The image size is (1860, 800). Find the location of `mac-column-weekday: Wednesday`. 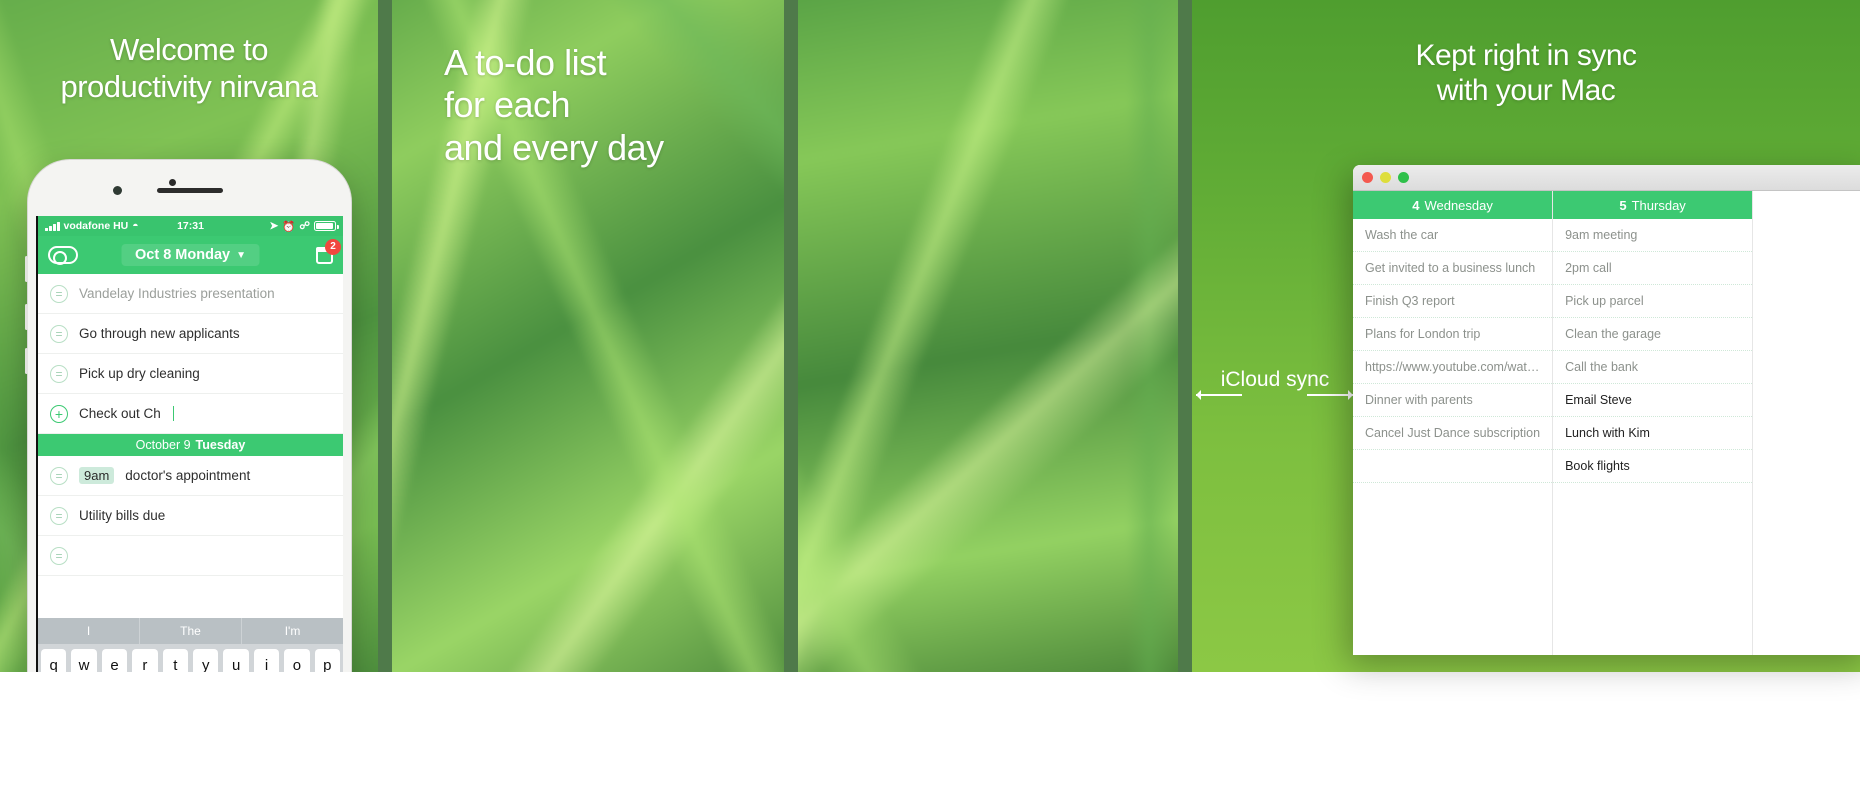

mac-column-weekday: Wednesday is located at coordinates (1458, 205).